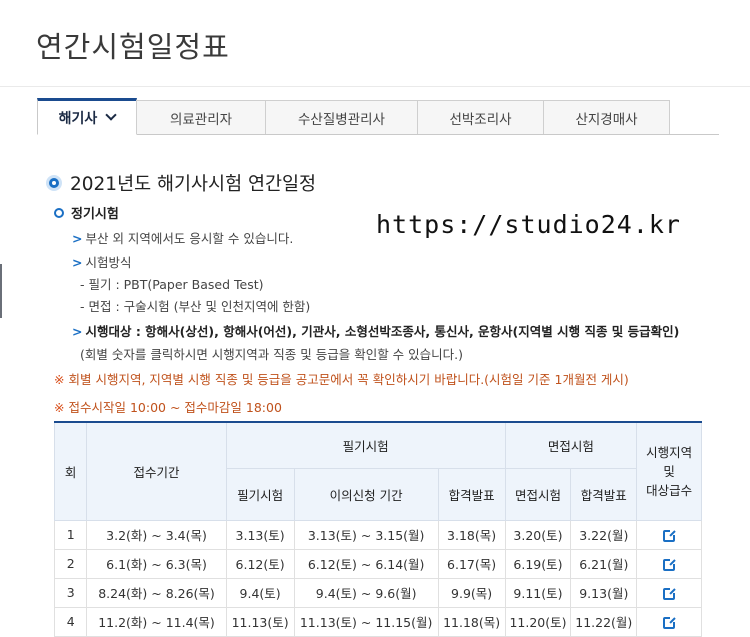  Describe the element at coordinates (260, 621) in the screenshot. I see `written-date-cell: 11.13(토)` at that location.